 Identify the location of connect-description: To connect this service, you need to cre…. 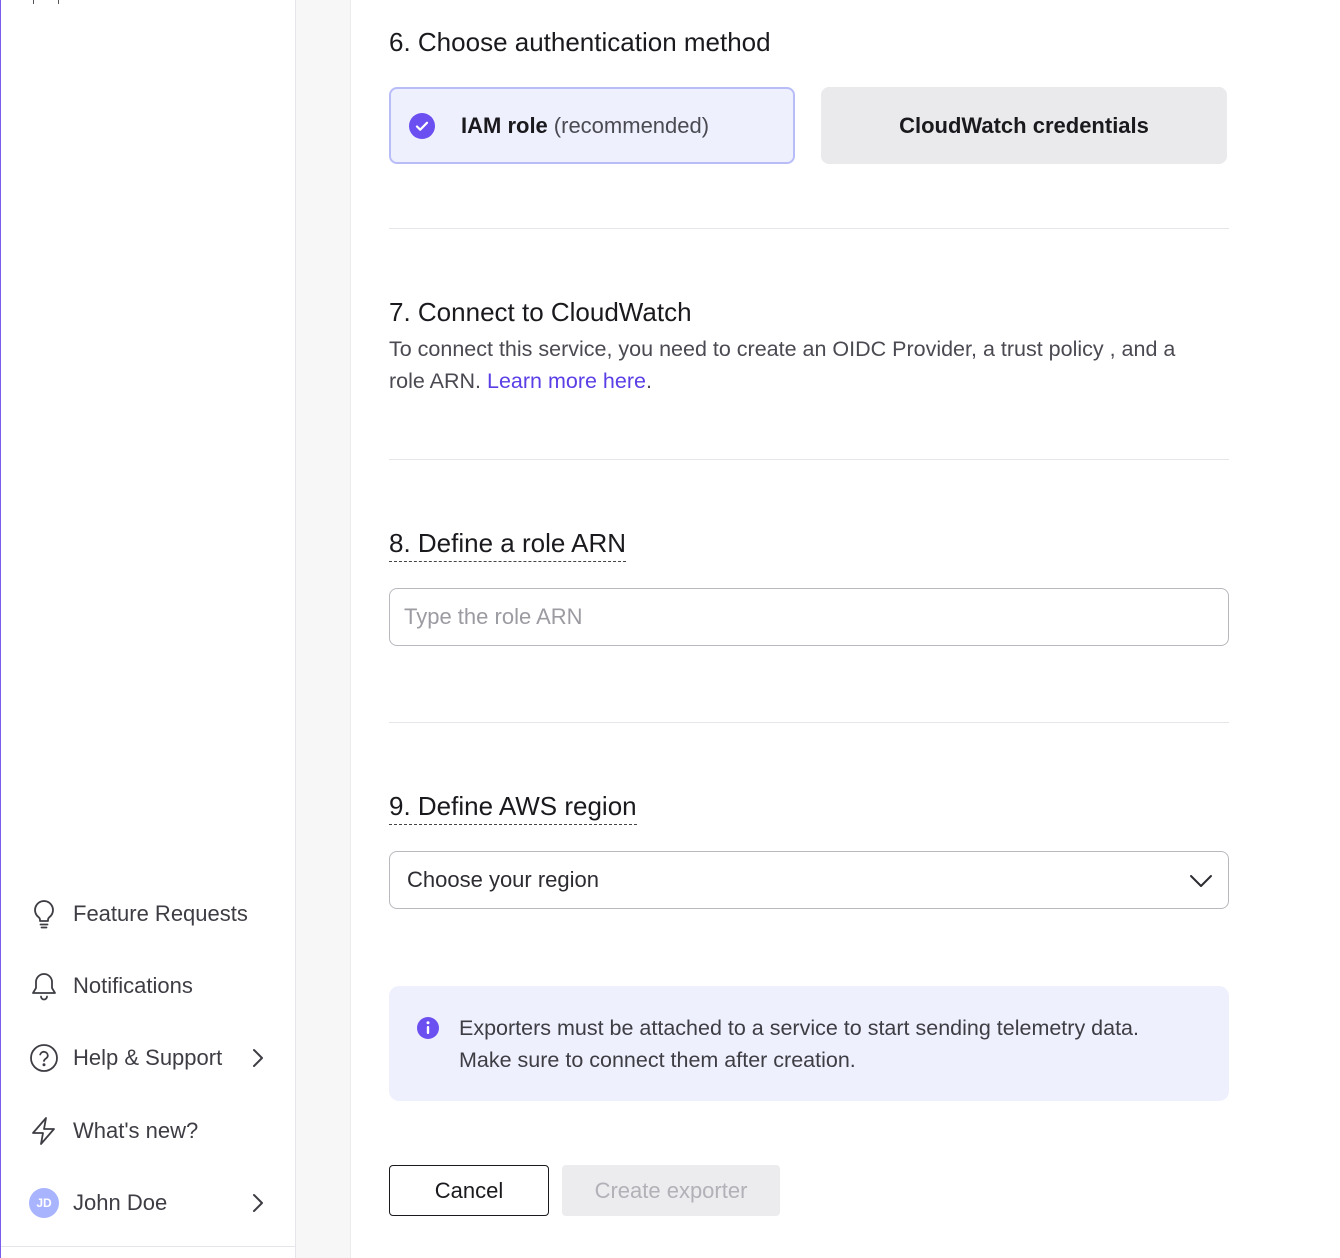
(799, 365).